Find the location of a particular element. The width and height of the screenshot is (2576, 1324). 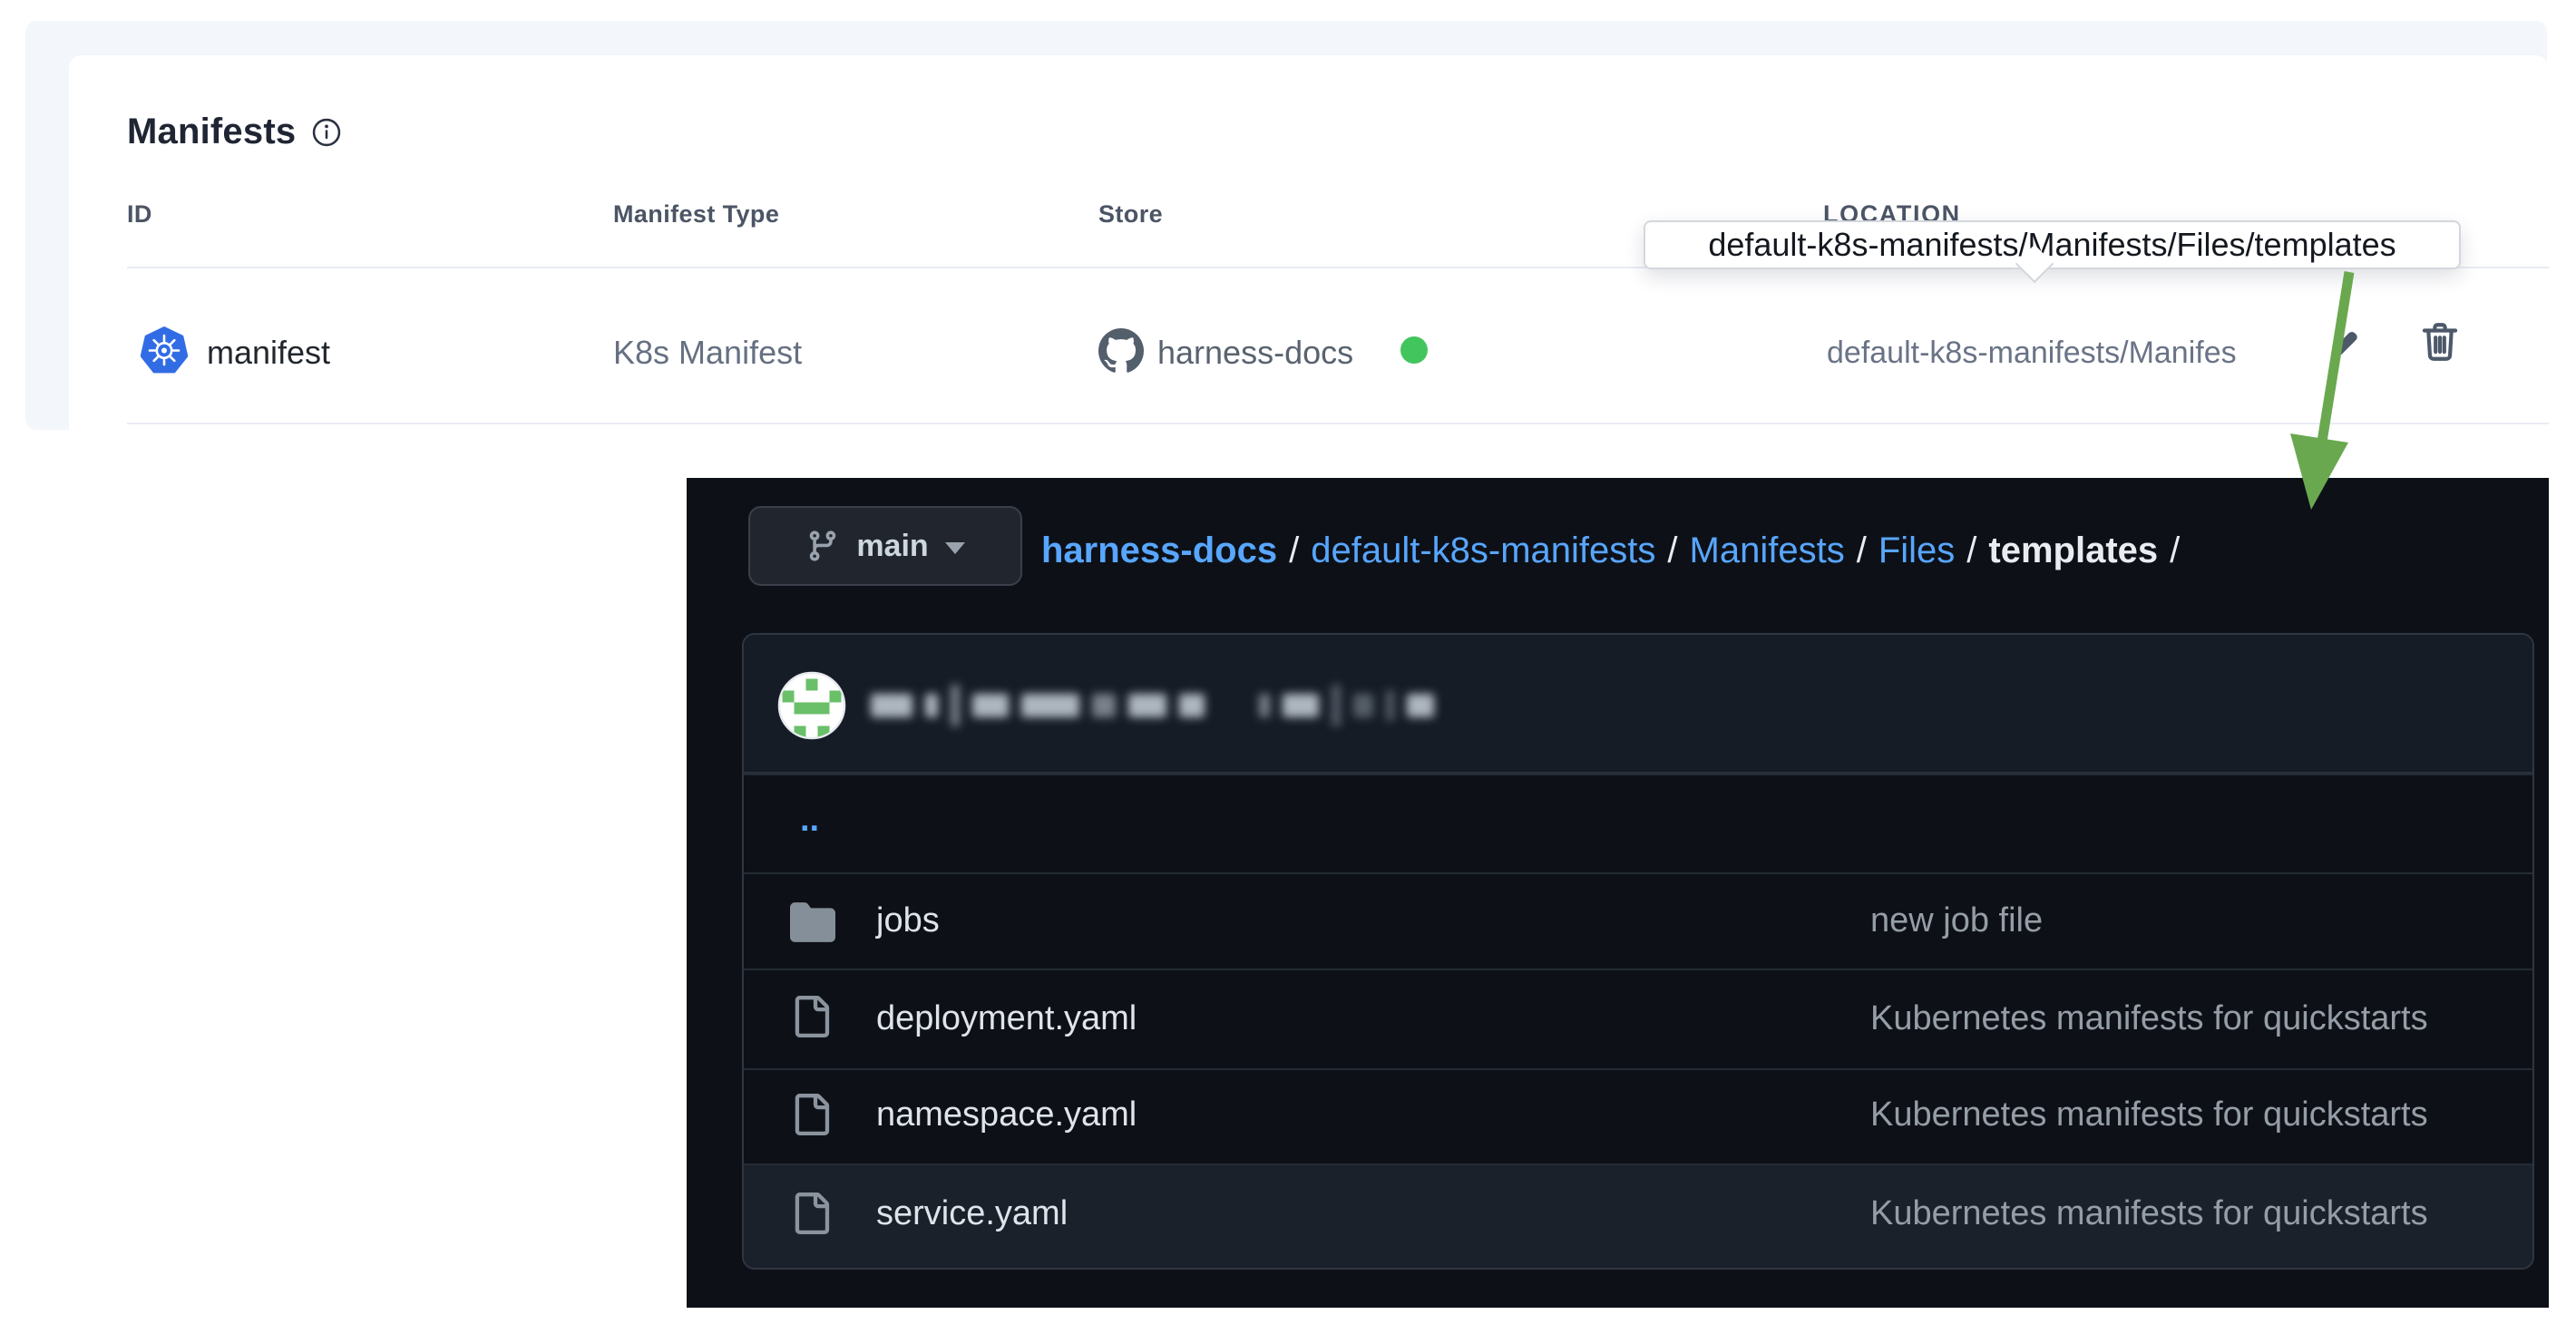

breadcrumb-repo: harness-docs is located at coordinates (1159, 551).